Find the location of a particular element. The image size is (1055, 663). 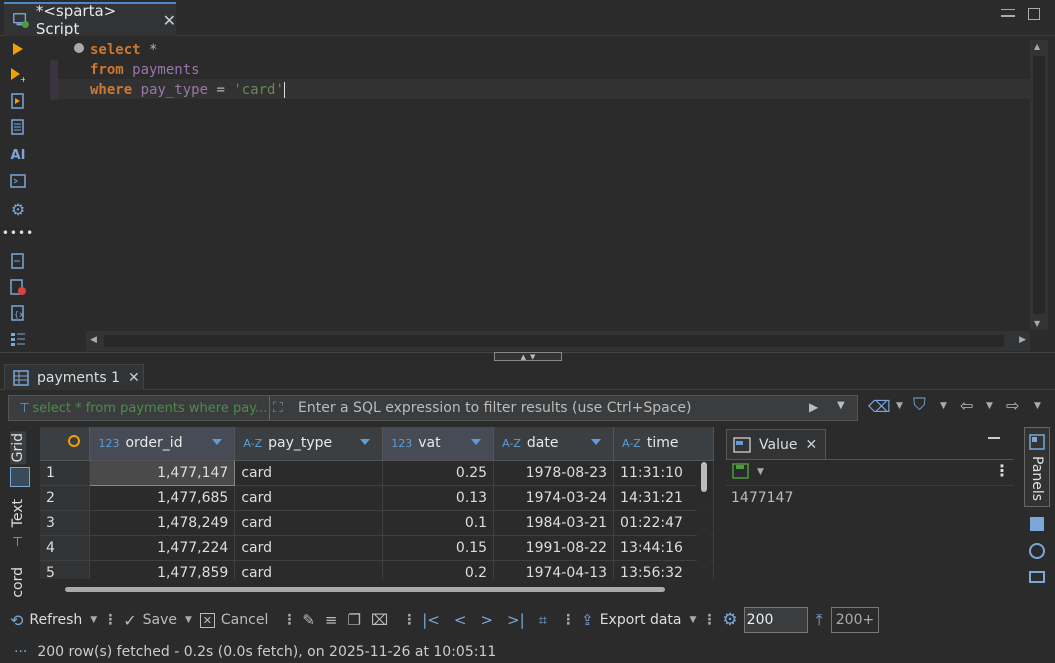

column-header-vat: 123 vat is located at coordinates (438, 444).